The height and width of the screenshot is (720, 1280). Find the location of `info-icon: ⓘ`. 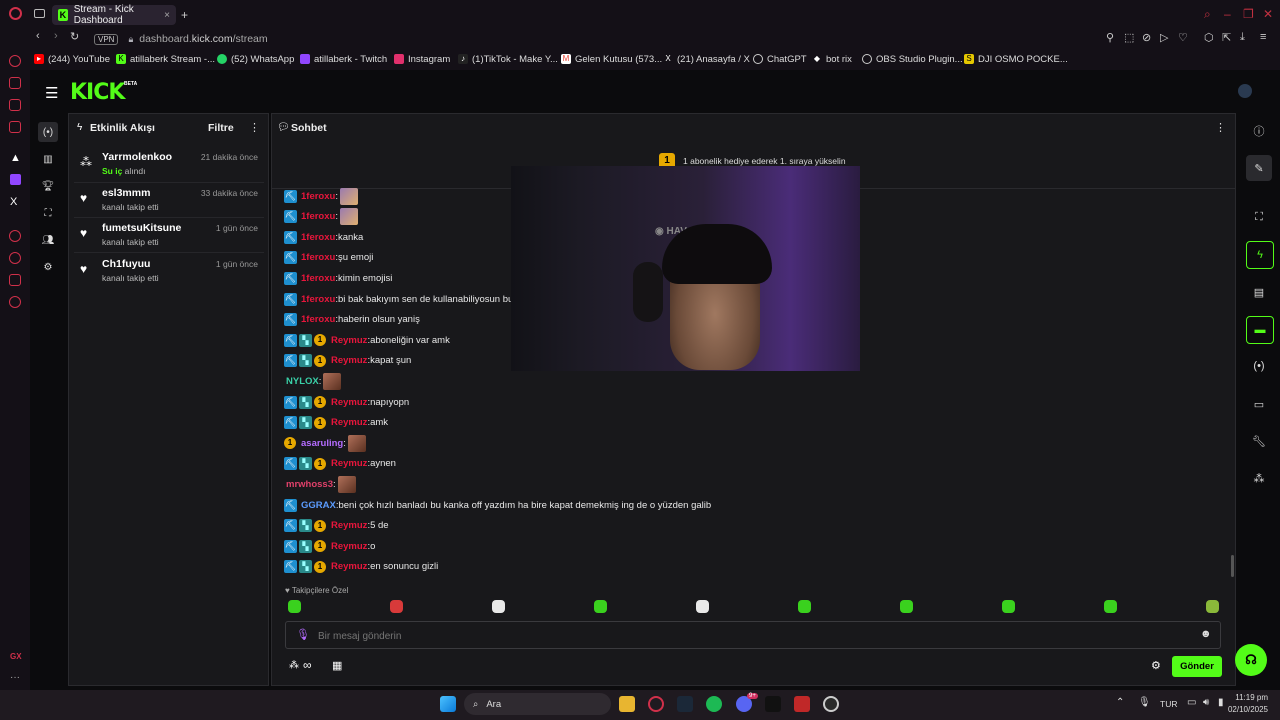

info-icon: ⓘ is located at coordinates (1259, 131).